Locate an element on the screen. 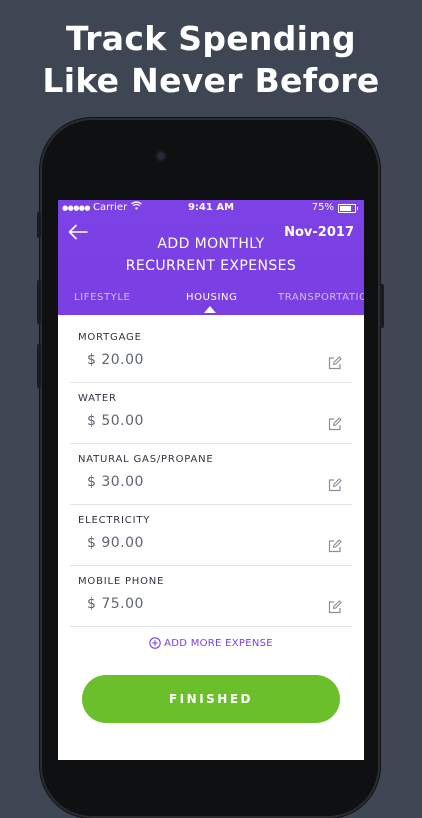 Image resolution: width=422 pixels, height=818 pixels. expense-value: $ 90.00 is located at coordinates (115, 543).